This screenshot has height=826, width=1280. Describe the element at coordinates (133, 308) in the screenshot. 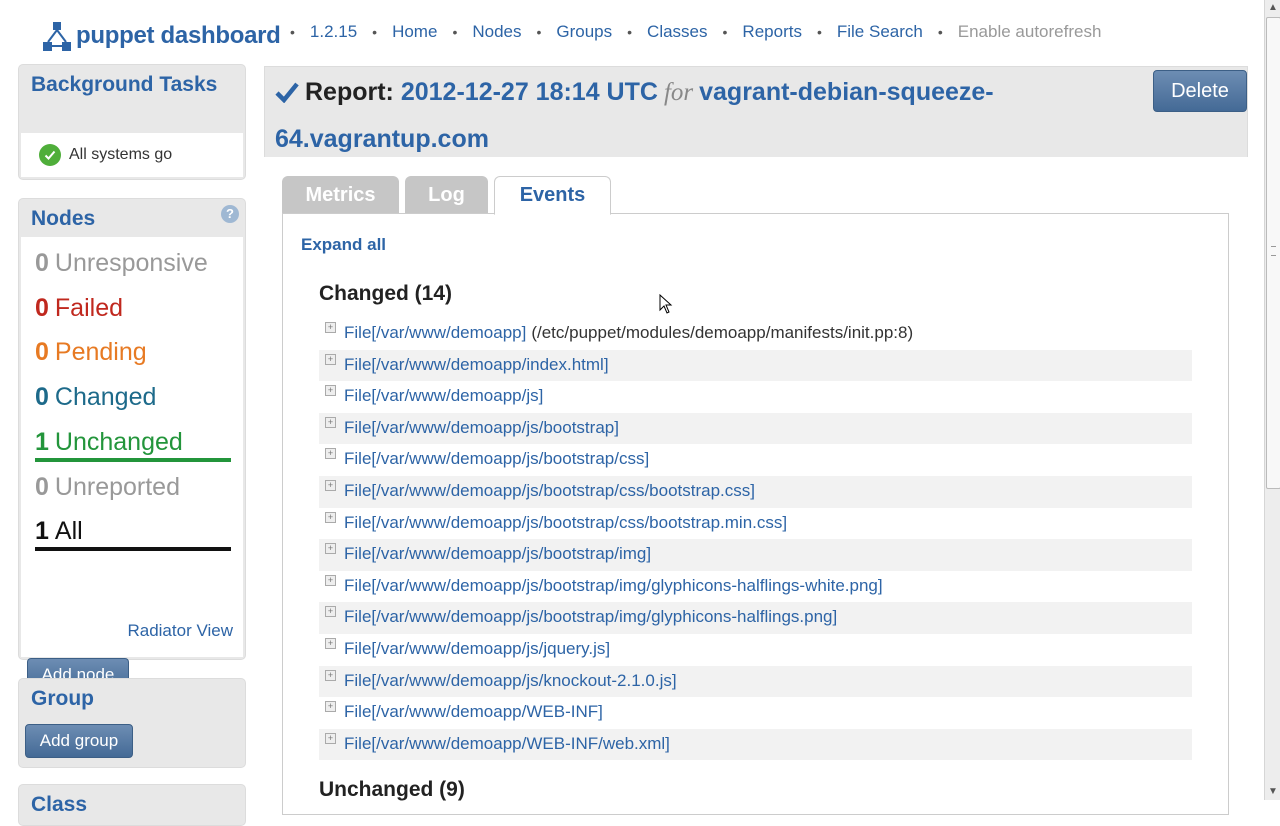

I see `node-stat-failed: 0 Failed` at that location.